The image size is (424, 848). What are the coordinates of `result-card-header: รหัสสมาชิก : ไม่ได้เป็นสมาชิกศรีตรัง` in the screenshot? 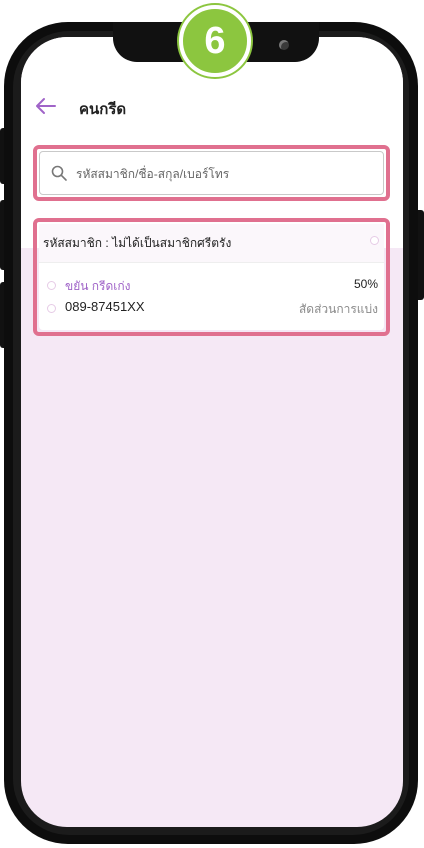 It's located at (211, 243).